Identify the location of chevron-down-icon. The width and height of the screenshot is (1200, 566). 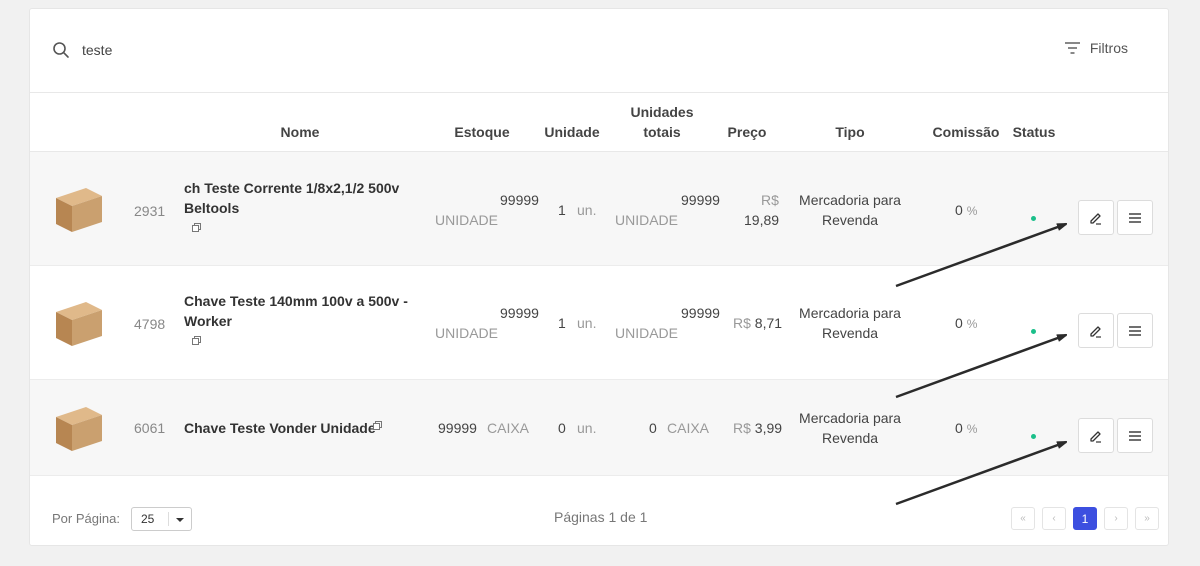
(180, 520).